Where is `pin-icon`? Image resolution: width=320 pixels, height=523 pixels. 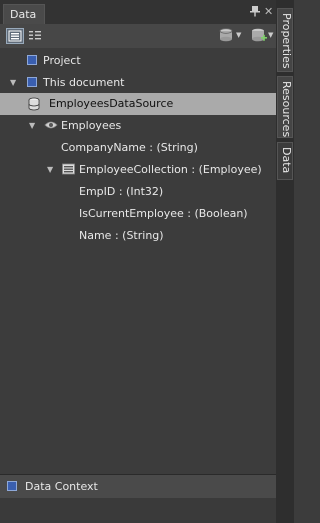 pin-icon is located at coordinates (255, 11).